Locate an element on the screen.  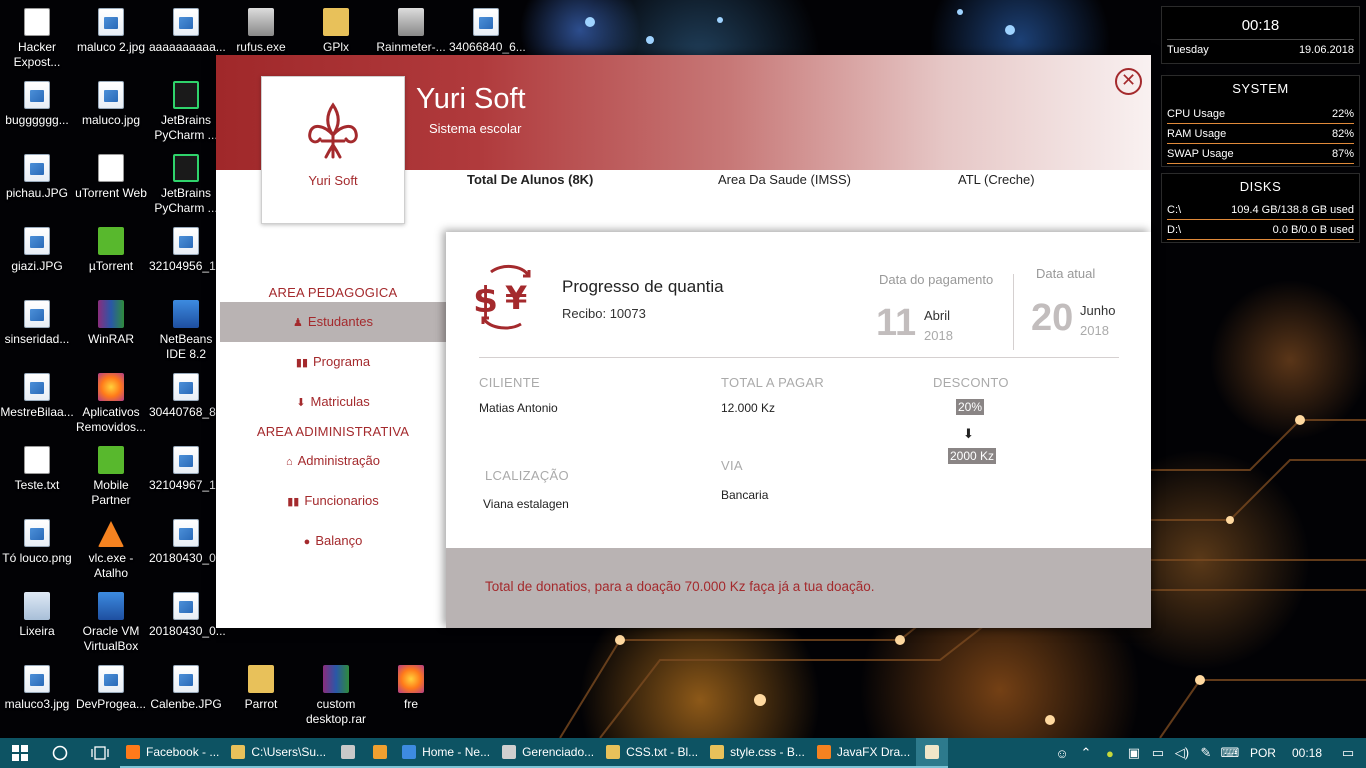
desktop-icon: giazi.JPG is located at coordinates (37, 250).